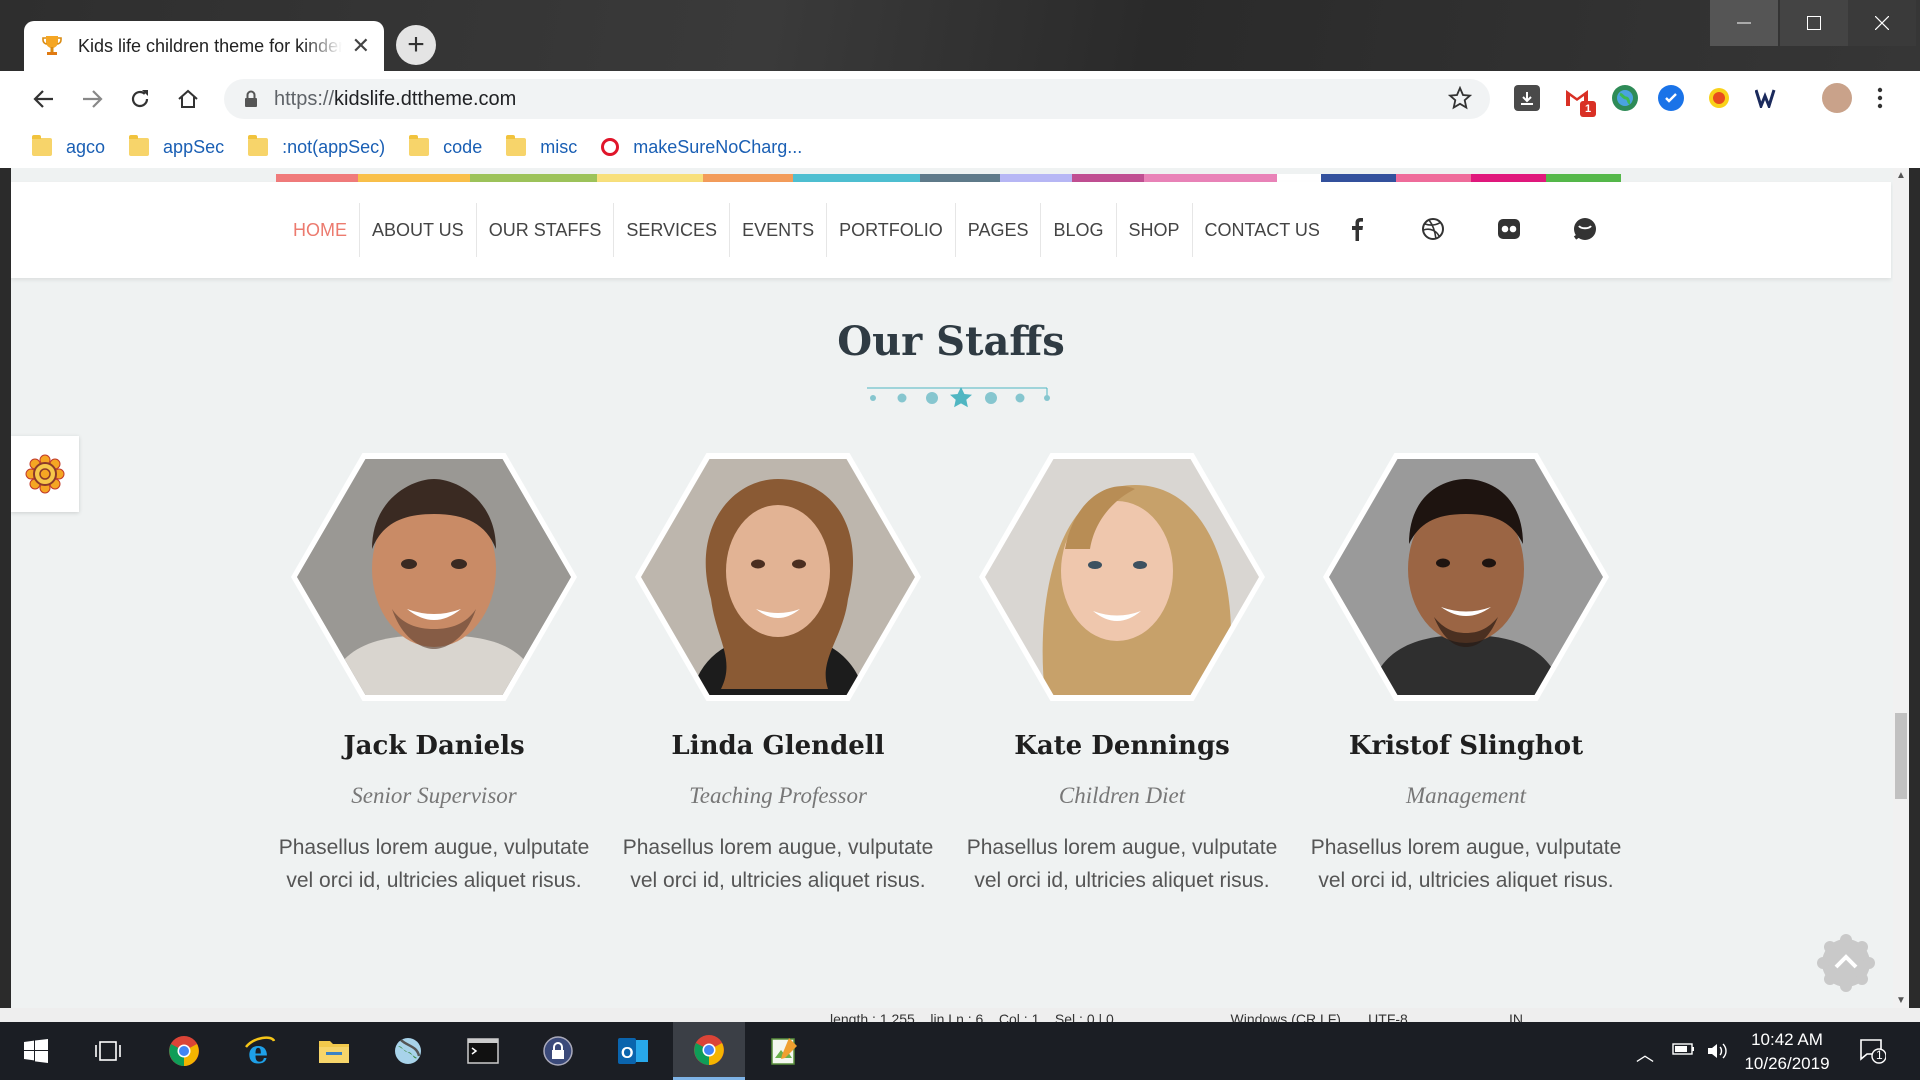 The height and width of the screenshot is (1080, 1920). I want to click on settings-widget, so click(45, 474).